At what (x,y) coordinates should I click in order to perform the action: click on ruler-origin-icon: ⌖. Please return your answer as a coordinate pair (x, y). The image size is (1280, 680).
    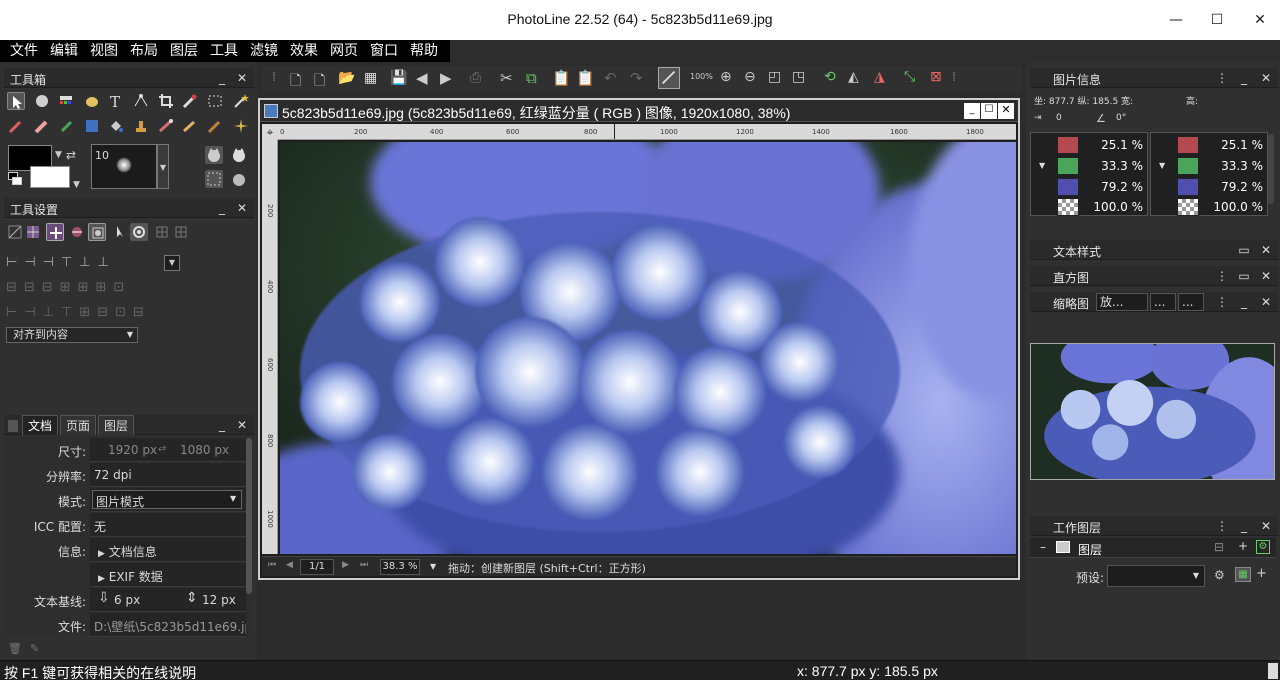
    Looking at the image, I should click on (270, 132).